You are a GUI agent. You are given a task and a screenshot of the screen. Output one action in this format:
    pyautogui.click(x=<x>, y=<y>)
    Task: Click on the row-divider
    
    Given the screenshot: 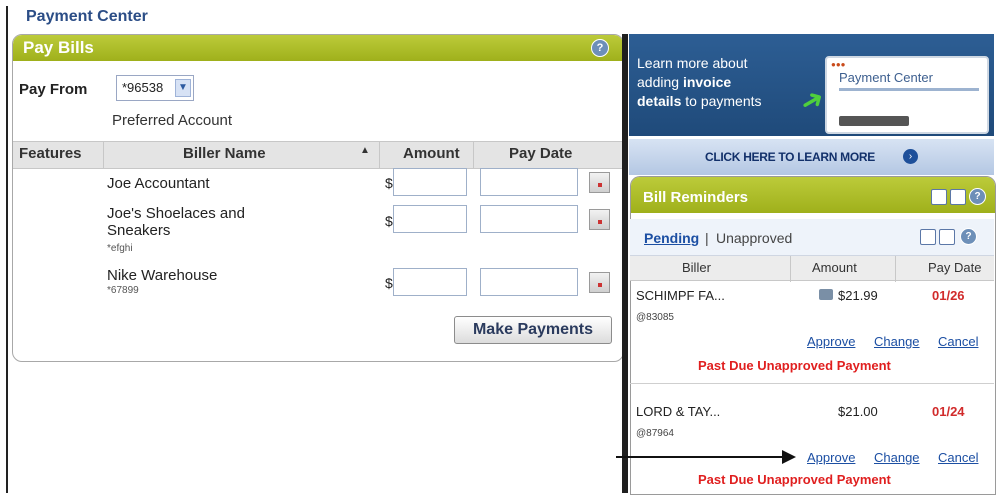 What is the action you would take?
    pyautogui.click(x=812, y=383)
    